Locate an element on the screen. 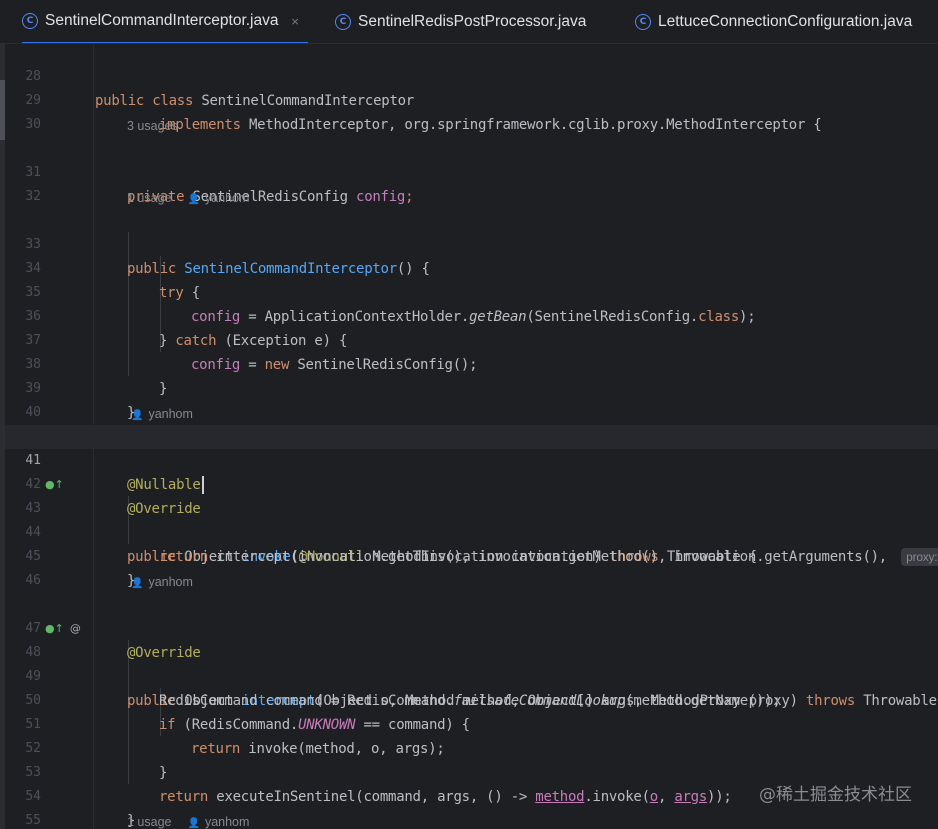 Image resolution: width=938 pixels, height=829 pixels. code-line: 51 return invoke(method, o, args); is located at coordinates (471, 723).